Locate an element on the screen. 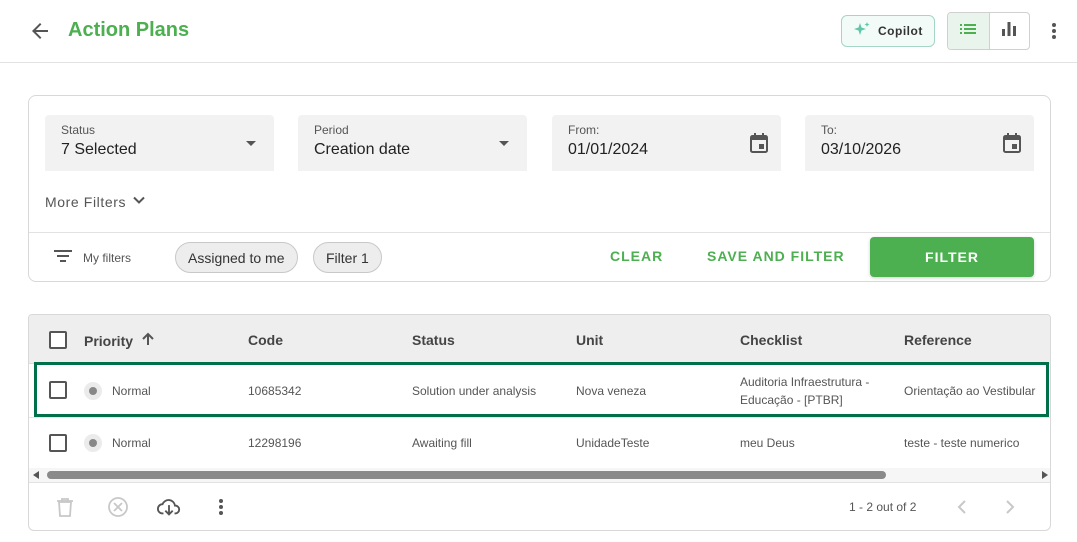 The height and width of the screenshot is (542, 1077). back-arrow-icon is located at coordinates (40, 31).